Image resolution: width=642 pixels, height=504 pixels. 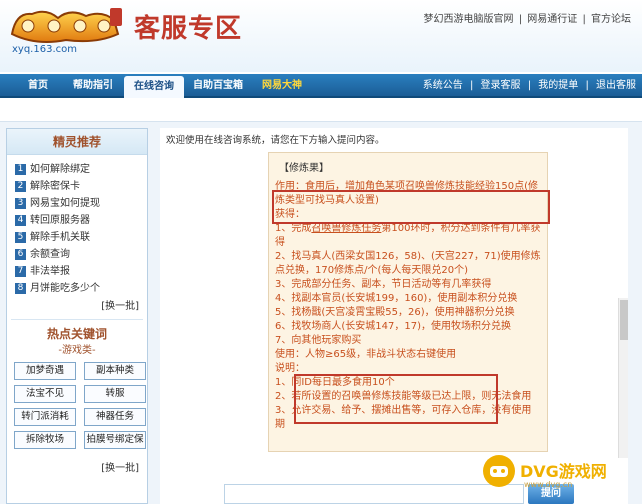 What do you see at coordinates (374, 494) in the screenshot?
I see `question-input` at bounding box center [374, 494].